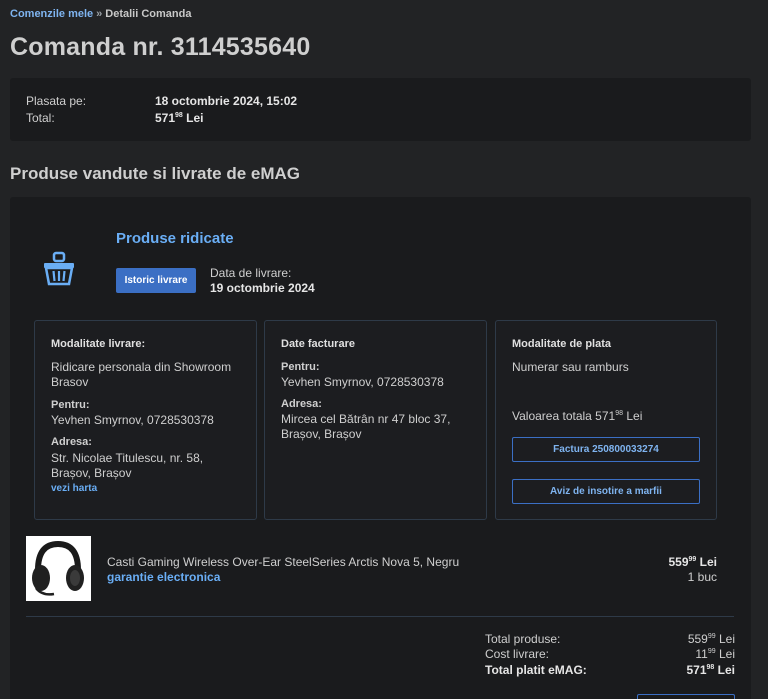  What do you see at coordinates (711, 636) in the screenshot?
I see `totals-products-dec: 99` at bounding box center [711, 636].